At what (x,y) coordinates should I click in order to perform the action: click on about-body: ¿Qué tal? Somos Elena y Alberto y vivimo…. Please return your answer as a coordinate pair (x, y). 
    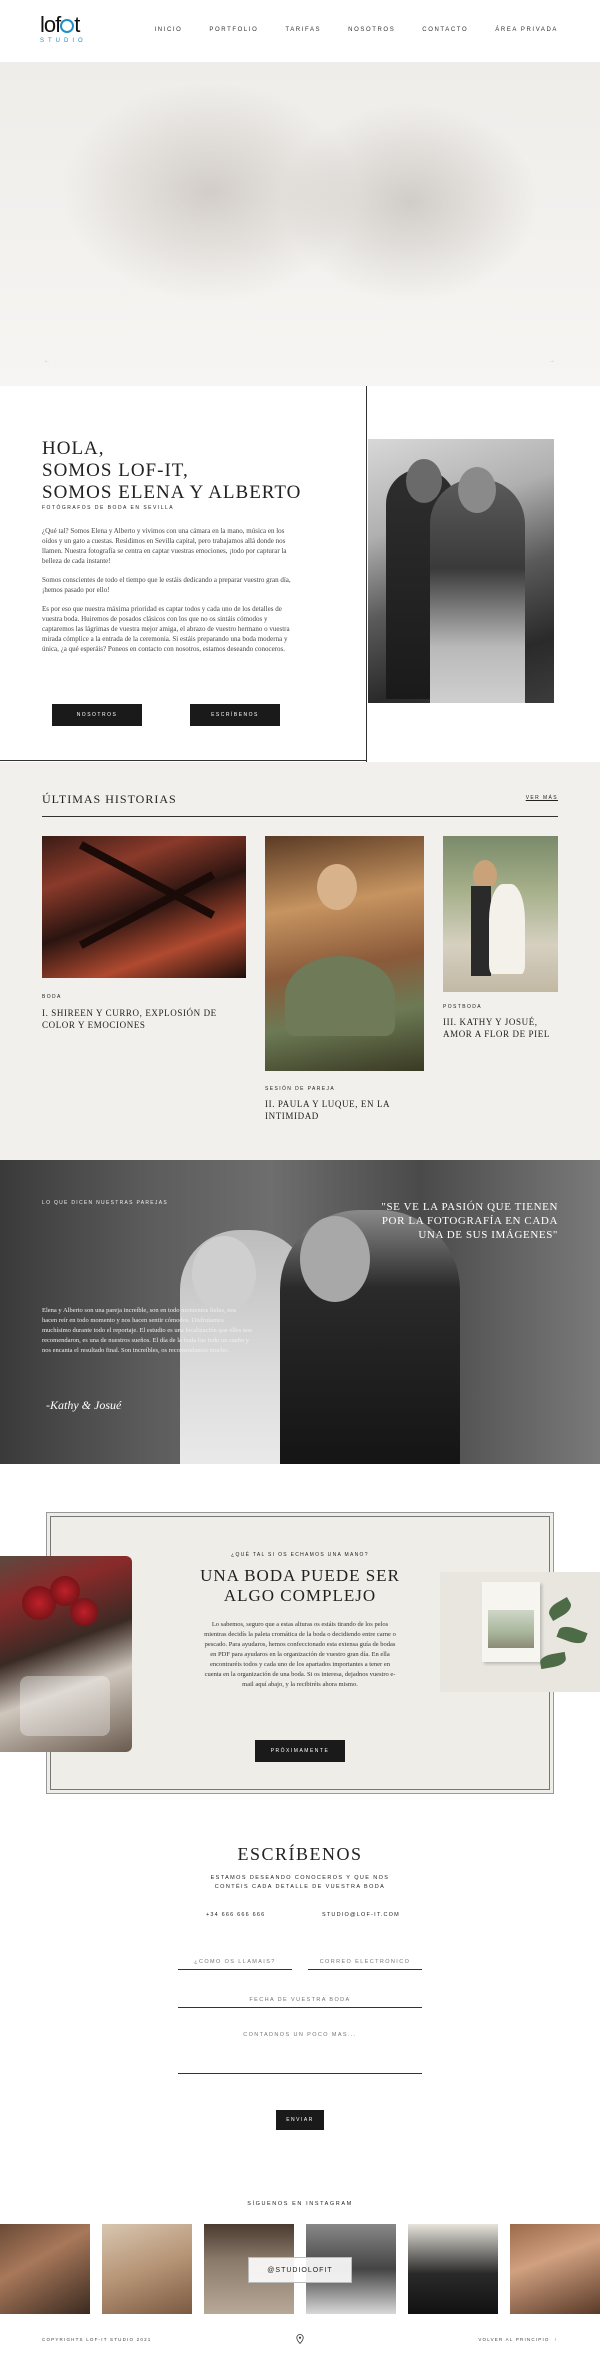
    Looking at the image, I should click on (171, 594).